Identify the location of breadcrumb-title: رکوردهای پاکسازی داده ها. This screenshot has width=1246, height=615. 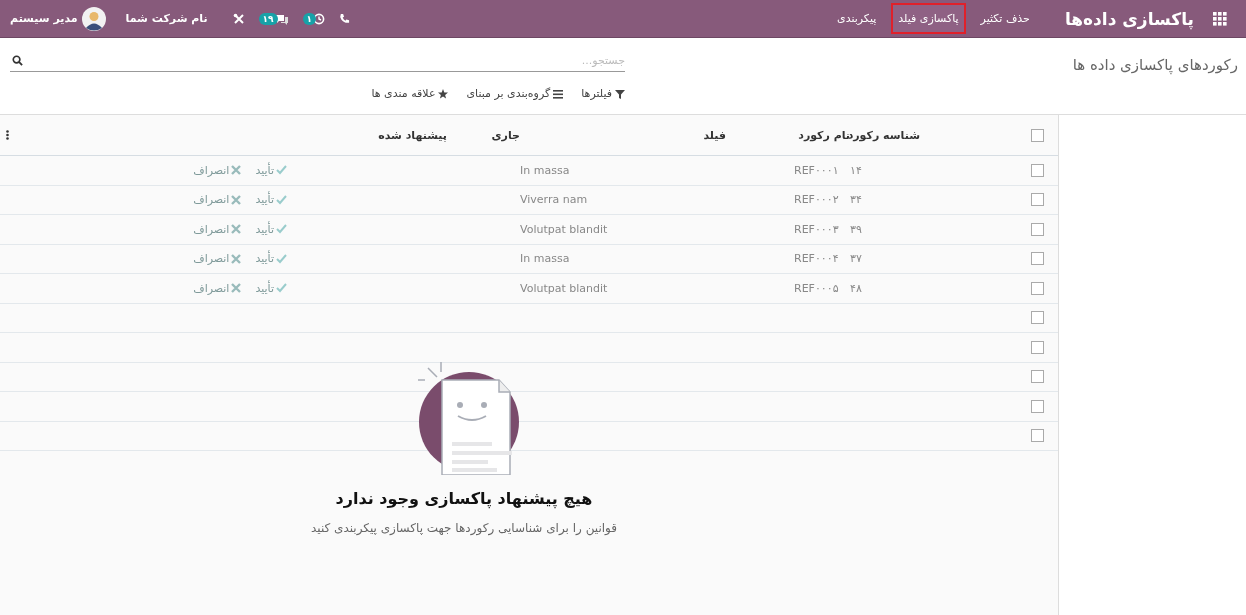
(1155, 65).